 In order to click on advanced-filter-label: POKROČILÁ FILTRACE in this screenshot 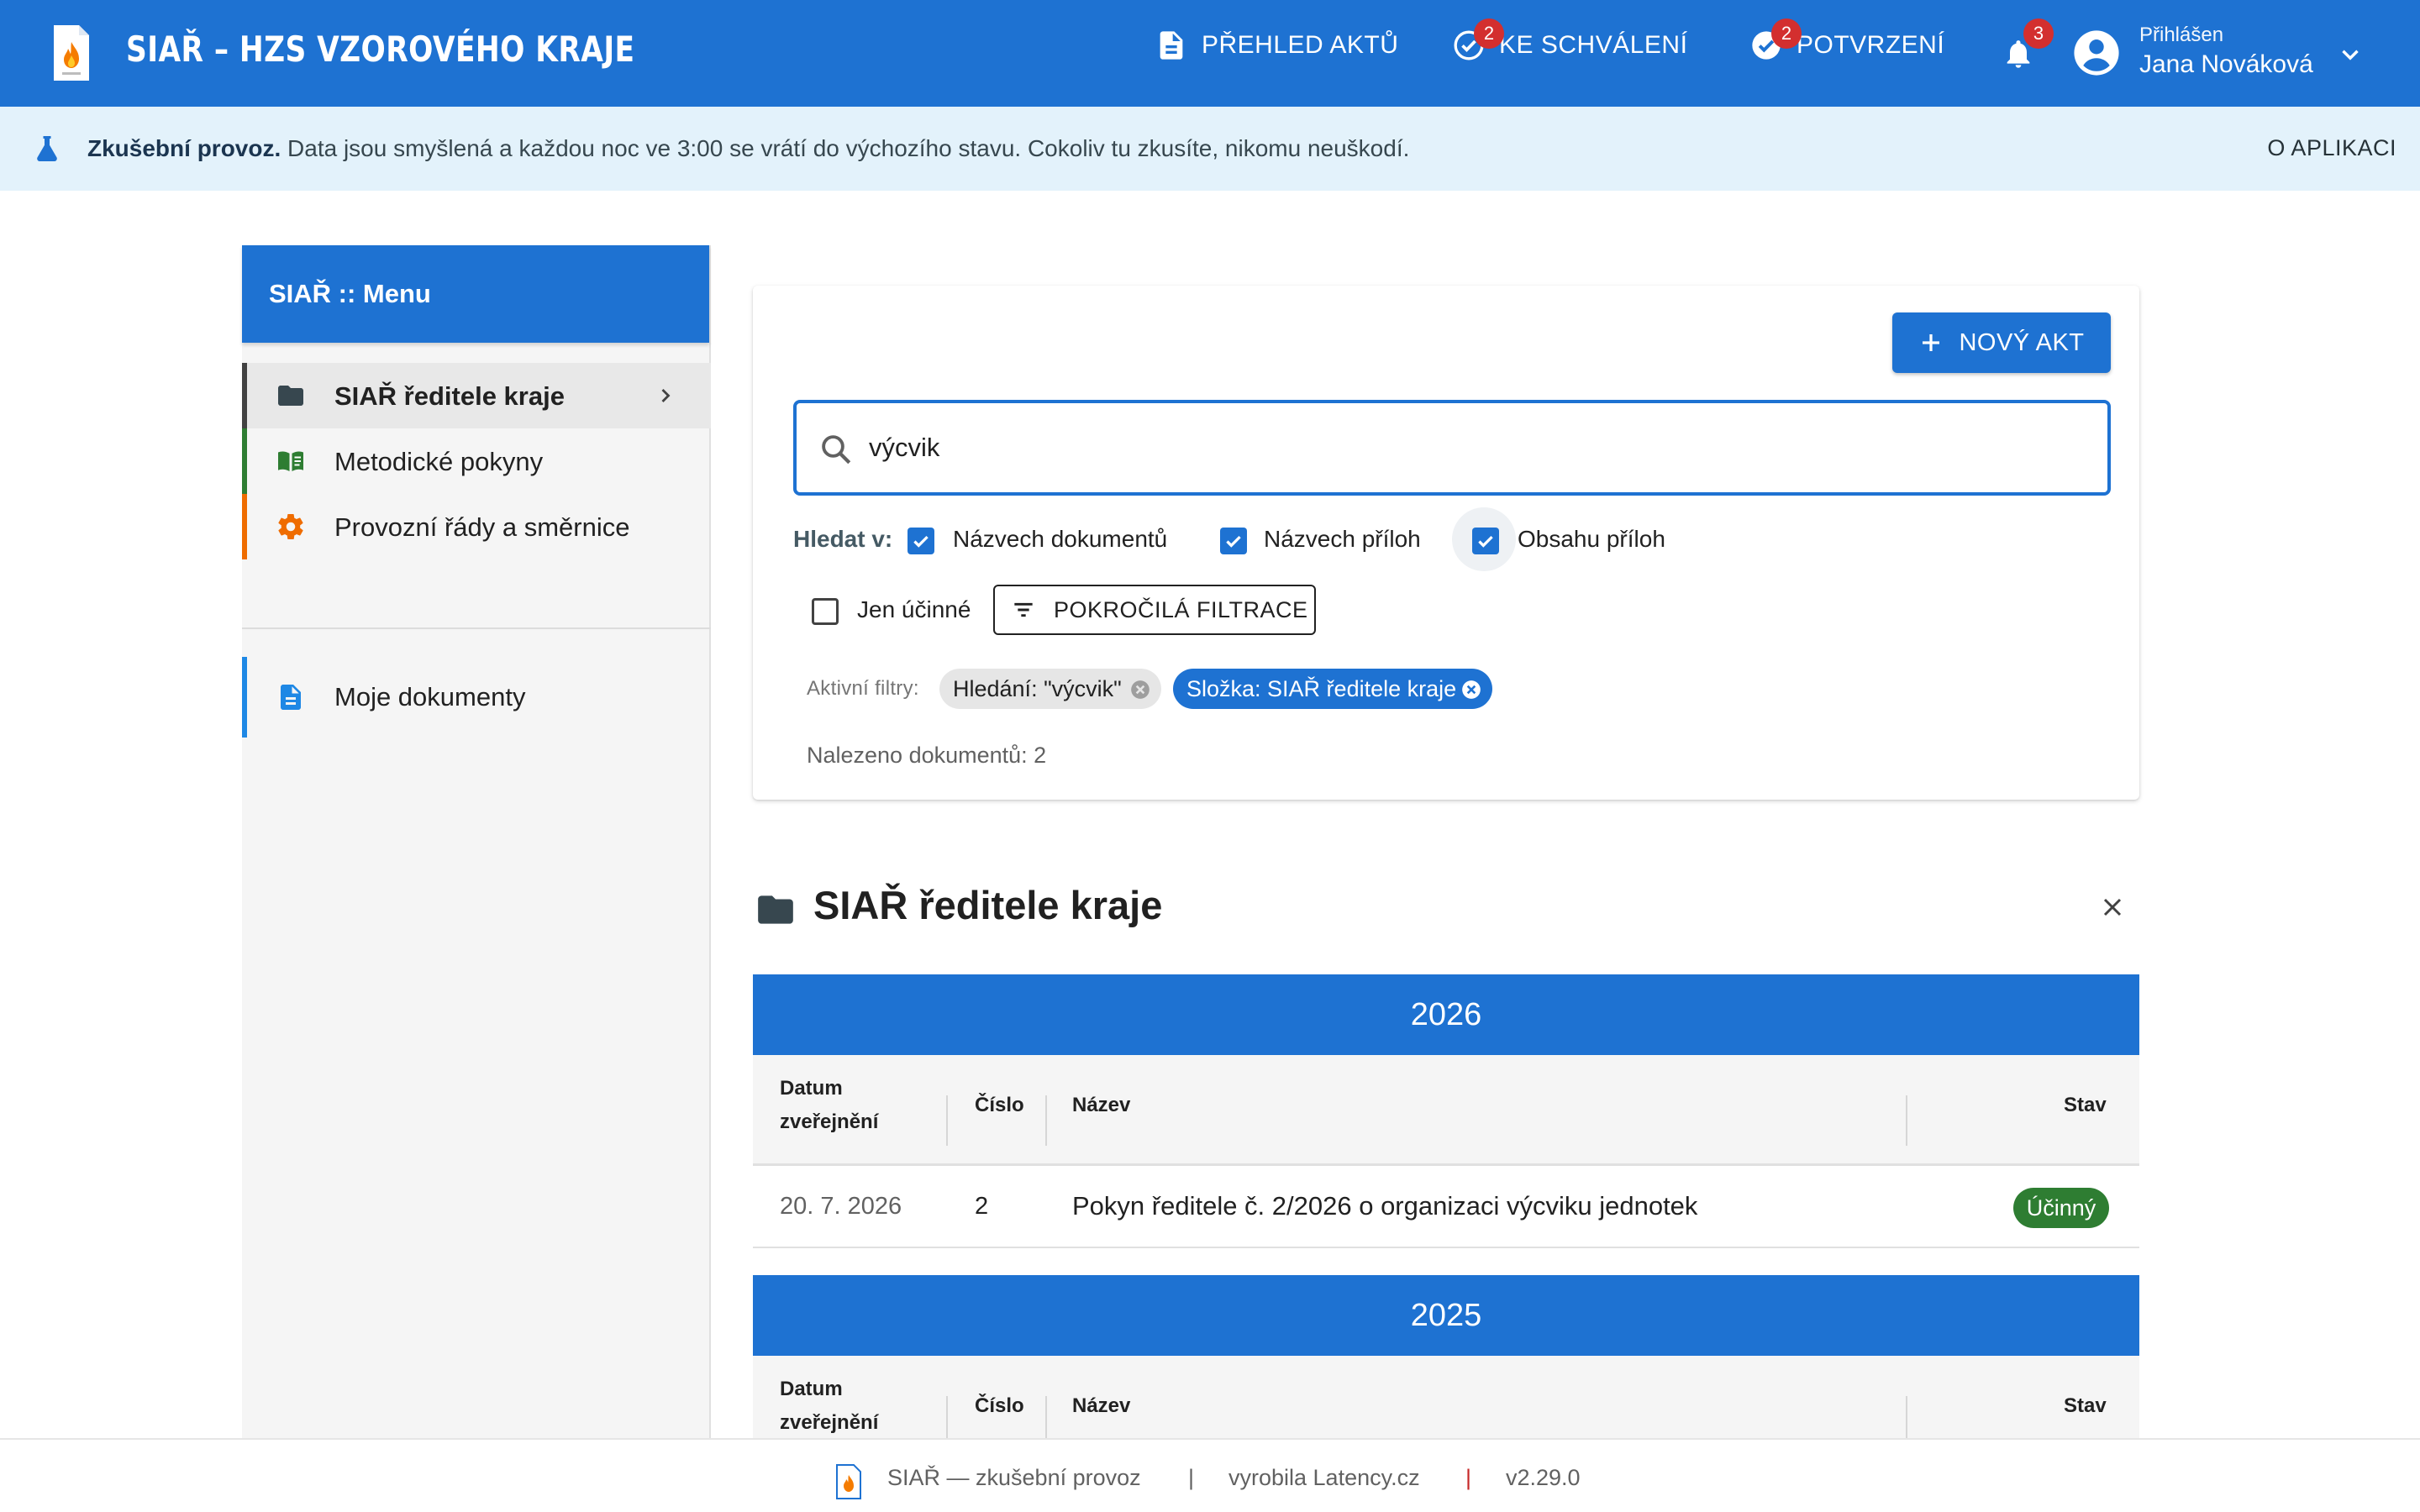, I will do `click(1181, 609)`.